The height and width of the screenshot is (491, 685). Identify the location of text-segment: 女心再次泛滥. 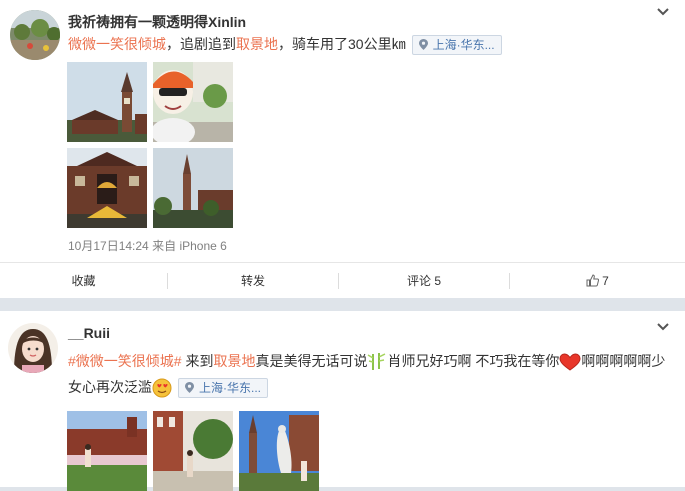
(110, 387).